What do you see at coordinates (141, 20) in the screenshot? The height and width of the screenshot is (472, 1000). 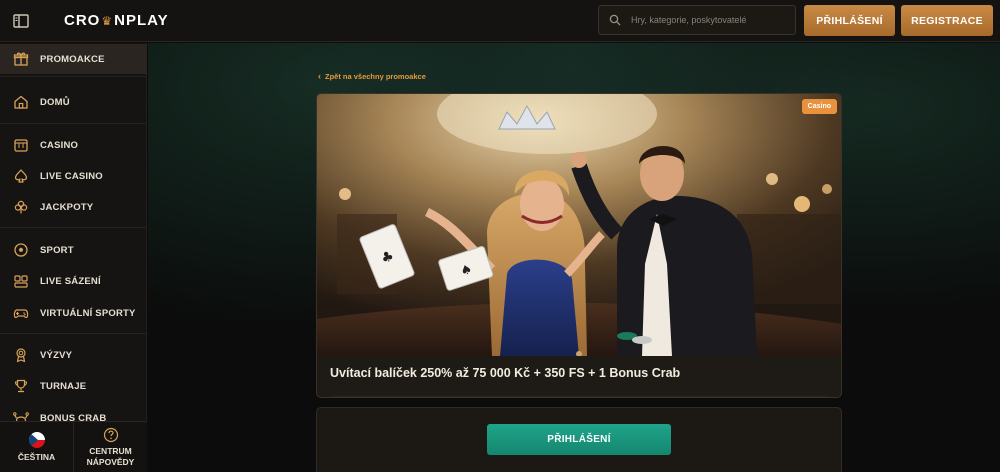 I see `logo-text-right: NPLAY` at bounding box center [141, 20].